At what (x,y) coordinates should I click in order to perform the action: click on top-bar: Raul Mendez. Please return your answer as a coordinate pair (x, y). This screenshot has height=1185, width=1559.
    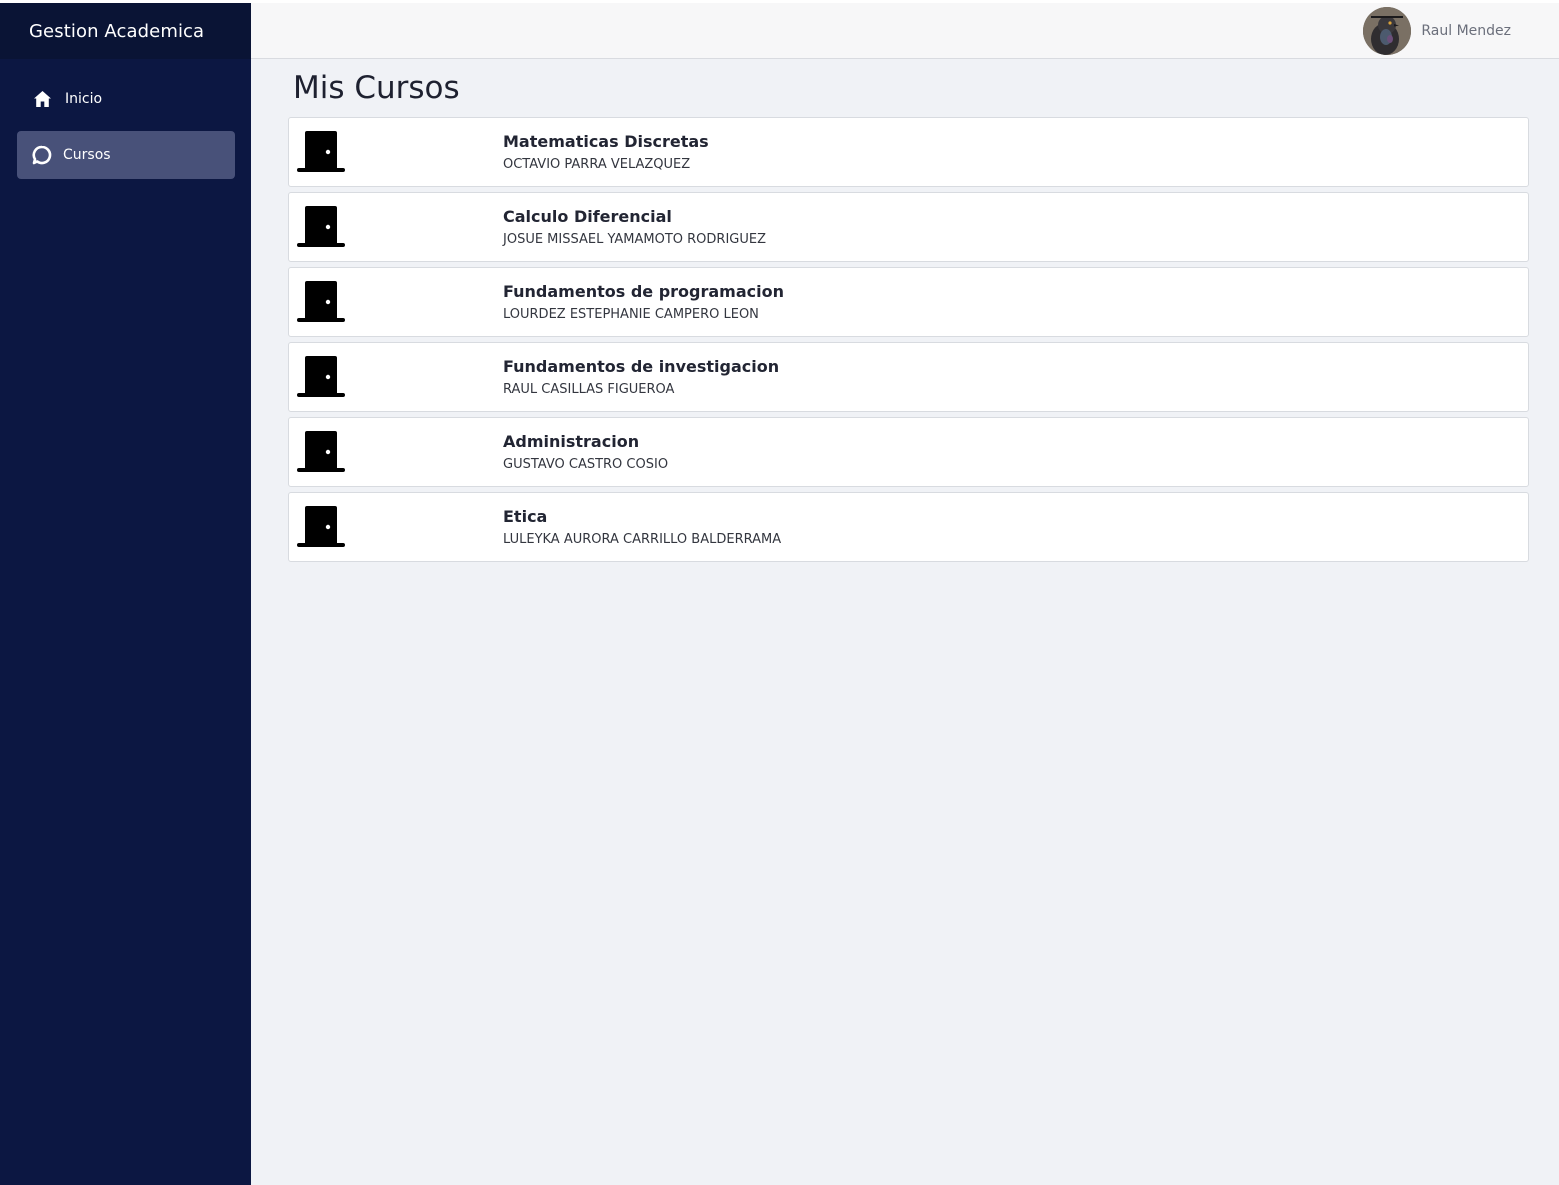
    Looking at the image, I should click on (905, 29).